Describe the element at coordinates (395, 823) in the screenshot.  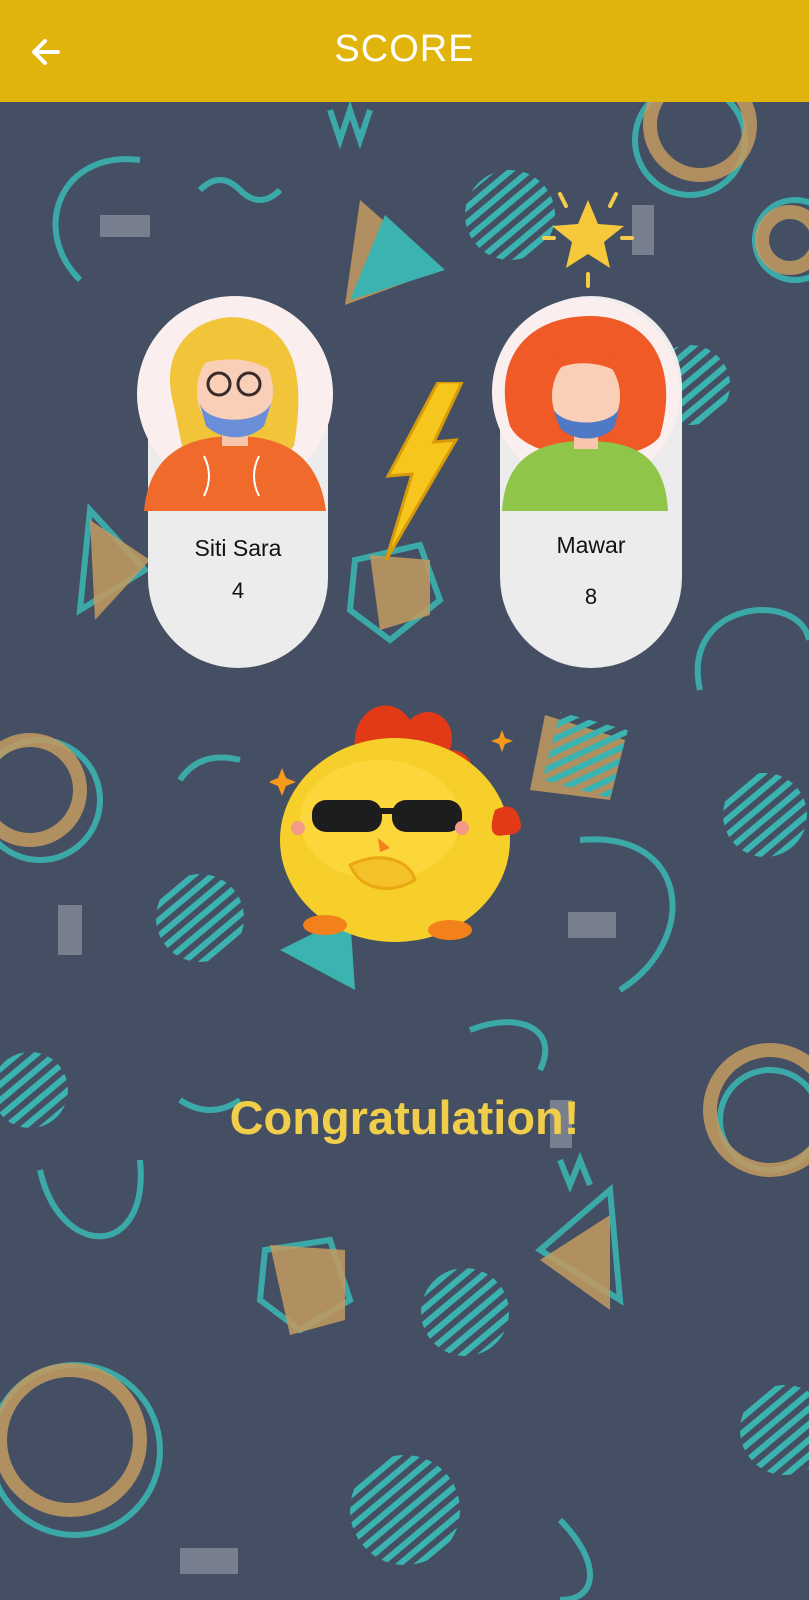
I see `chick-mascot-illustration` at that location.